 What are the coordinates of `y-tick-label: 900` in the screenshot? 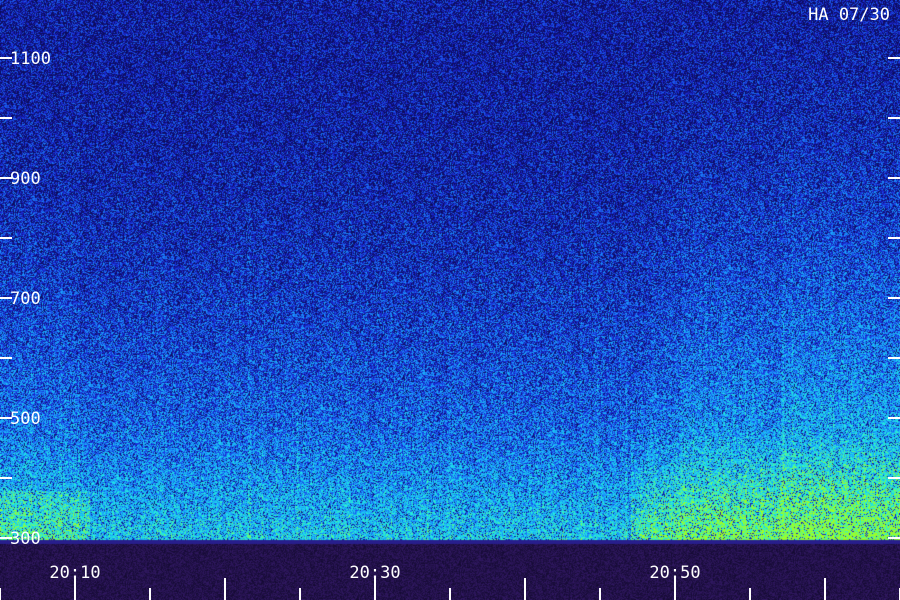 It's located at (25, 179).